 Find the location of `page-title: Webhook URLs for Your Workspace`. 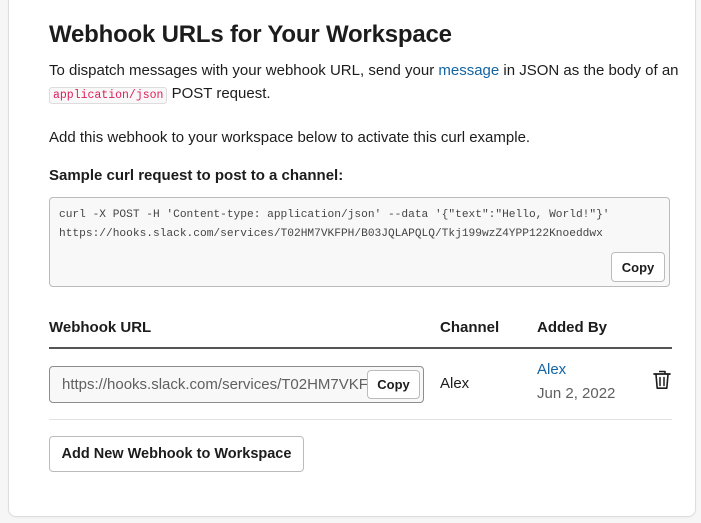

page-title: Webhook URLs for Your Workspace is located at coordinates (250, 34).